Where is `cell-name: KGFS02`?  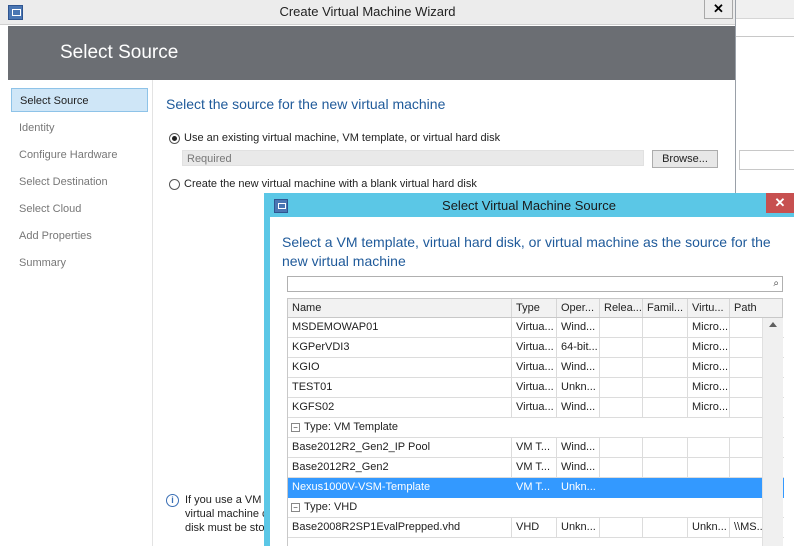
cell-name: KGFS02 is located at coordinates (400, 407).